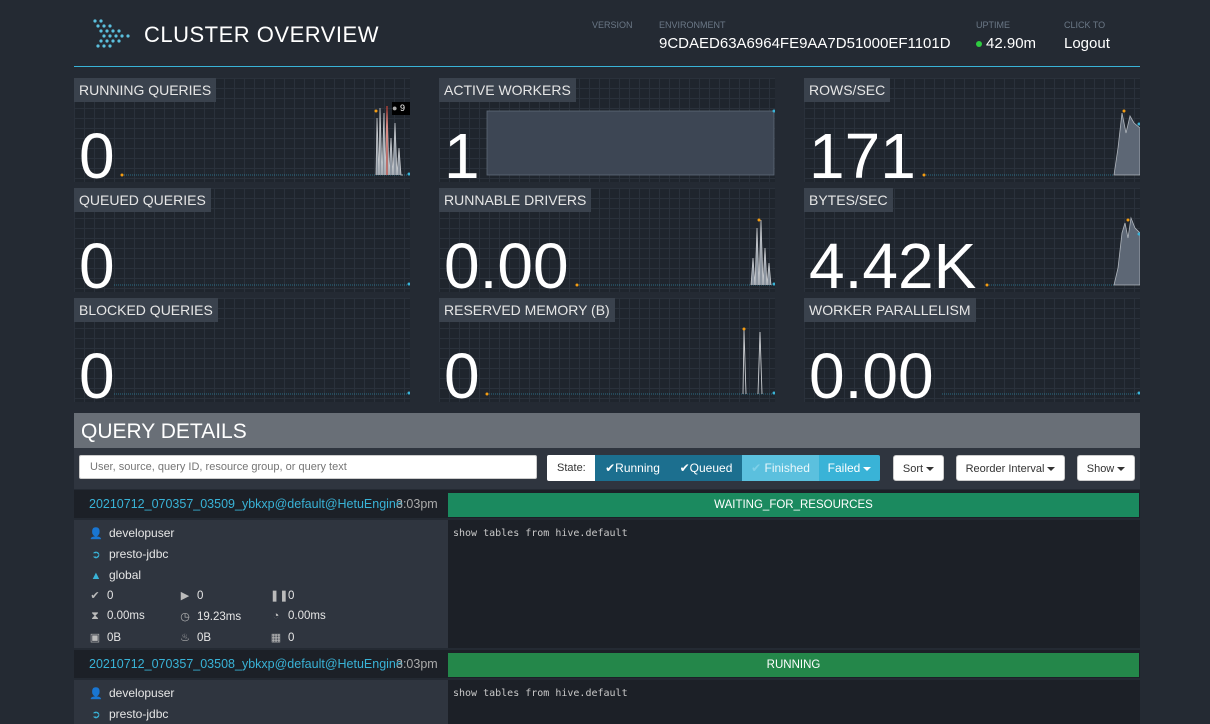  Describe the element at coordinates (632, 468) in the screenshot. I see `filter-running-button: ✔Running` at that location.